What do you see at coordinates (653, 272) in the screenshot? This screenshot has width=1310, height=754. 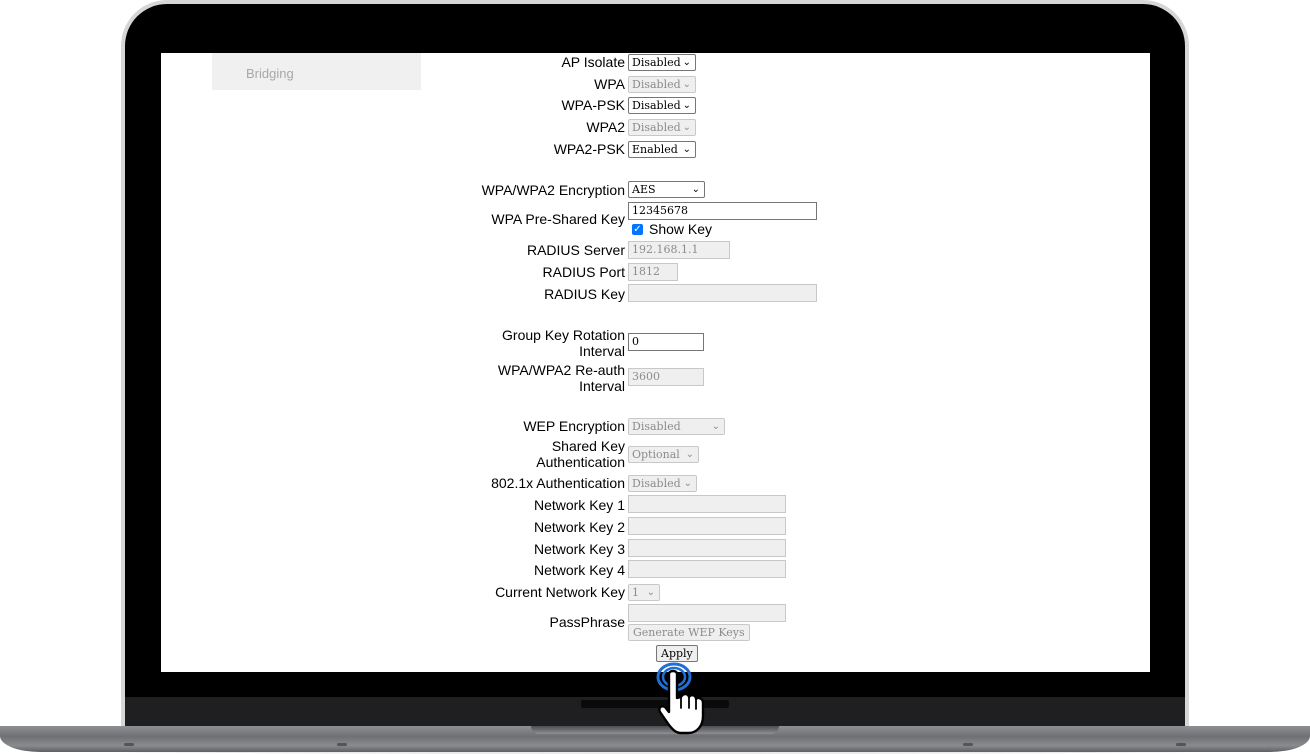 I see `radius-port-input: 1812` at bounding box center [653, 272].